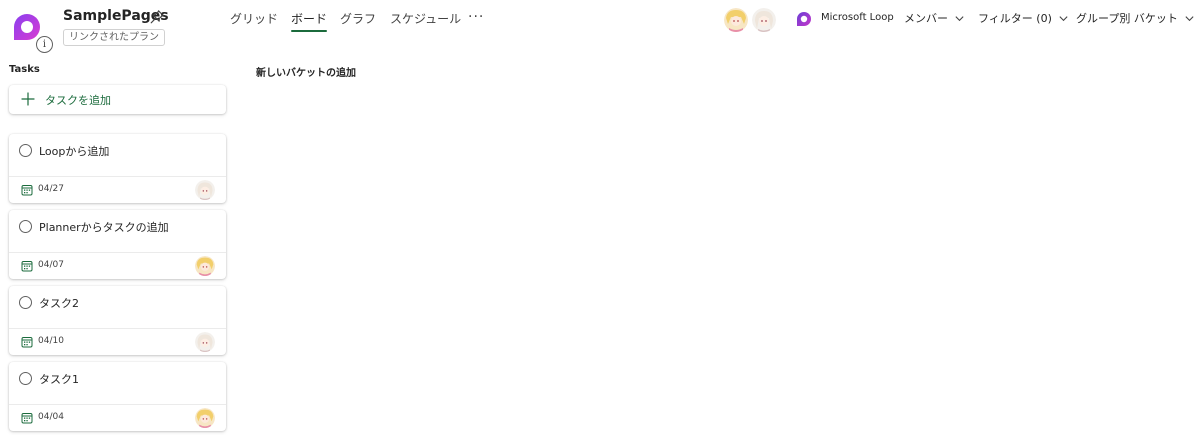 The height and width of the screenshot is (435, 1200). I want to click on task-title: タスク2, so click(59, 303).